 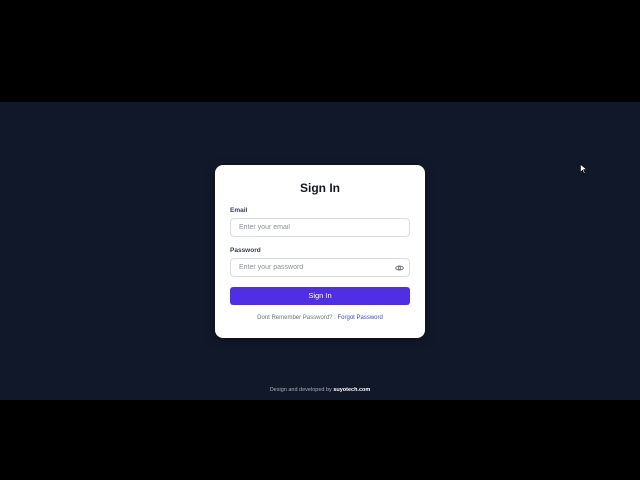 What do you see at coordinates (399, 268) in the screenshot?
I see `eye-icon` at bounding box center [399, 268].